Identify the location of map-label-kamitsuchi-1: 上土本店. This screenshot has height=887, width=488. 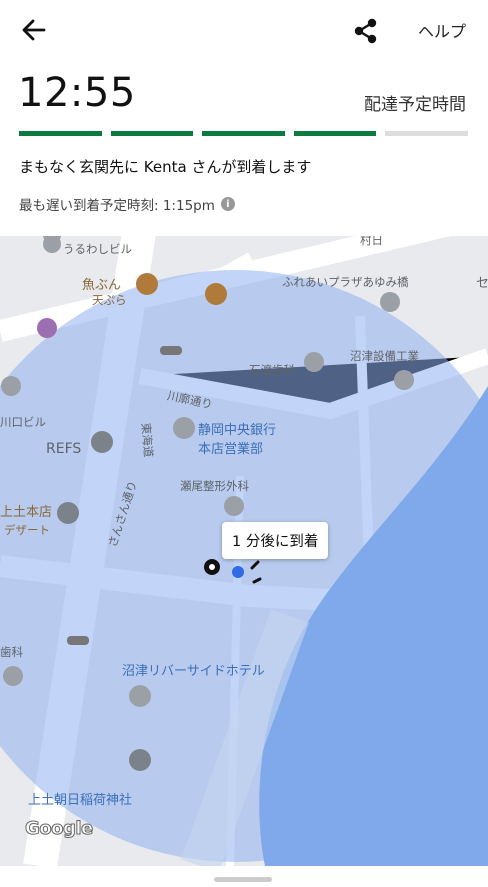
(26, 512).